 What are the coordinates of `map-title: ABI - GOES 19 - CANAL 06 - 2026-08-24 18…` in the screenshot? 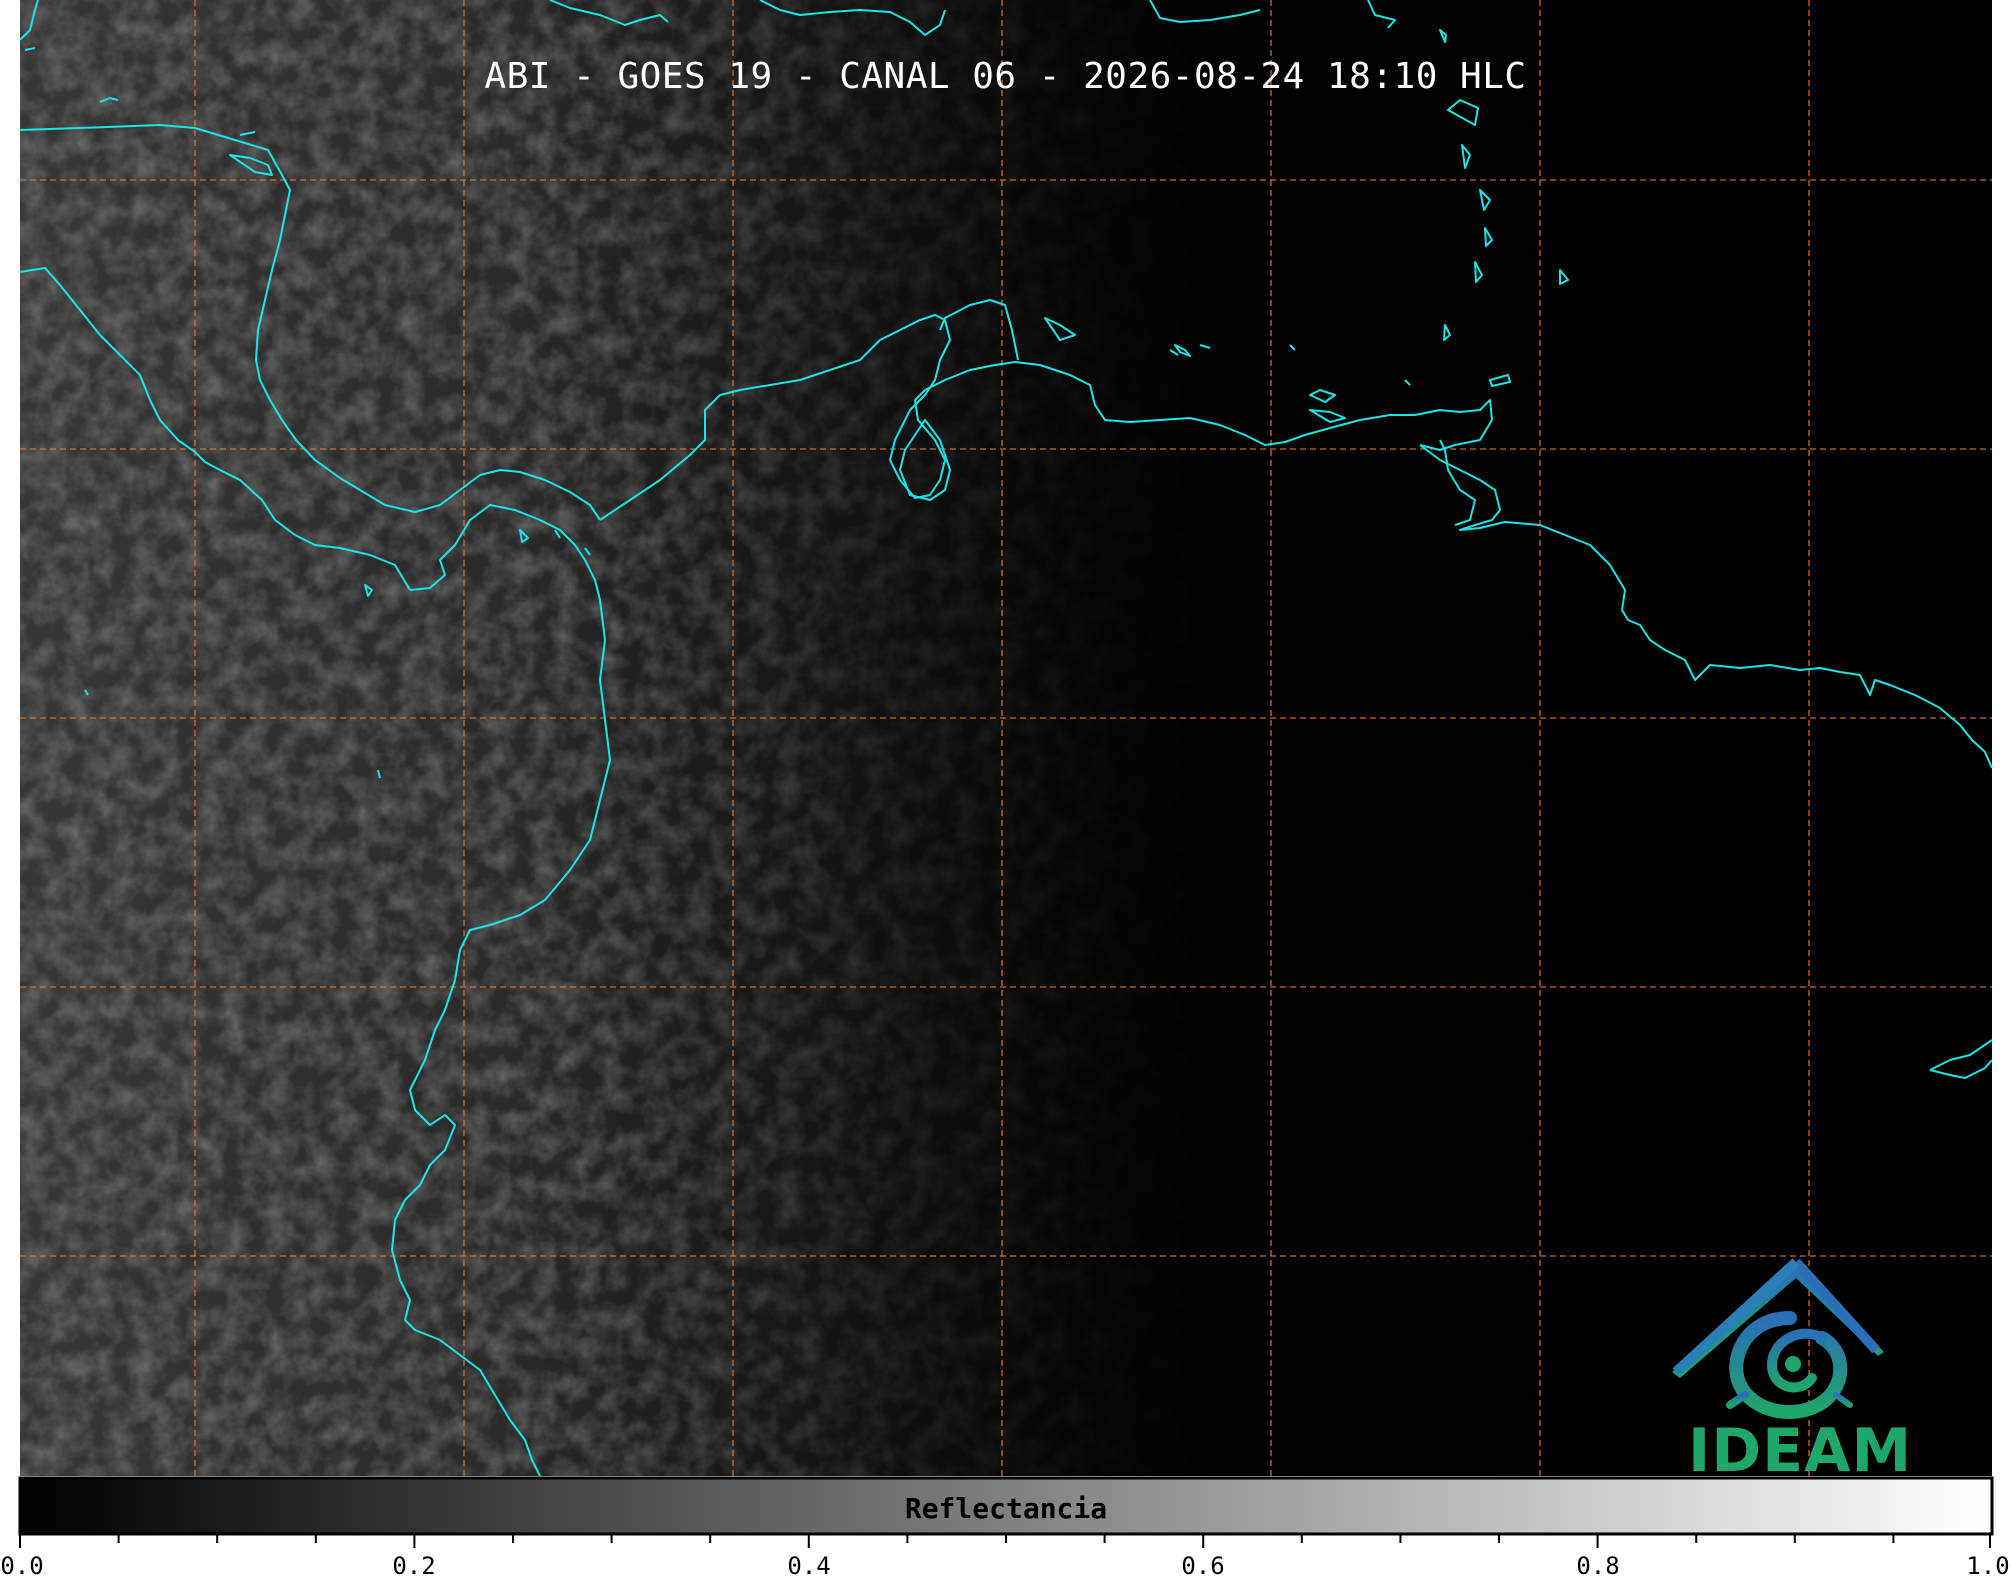 It's located at (1005, 76).